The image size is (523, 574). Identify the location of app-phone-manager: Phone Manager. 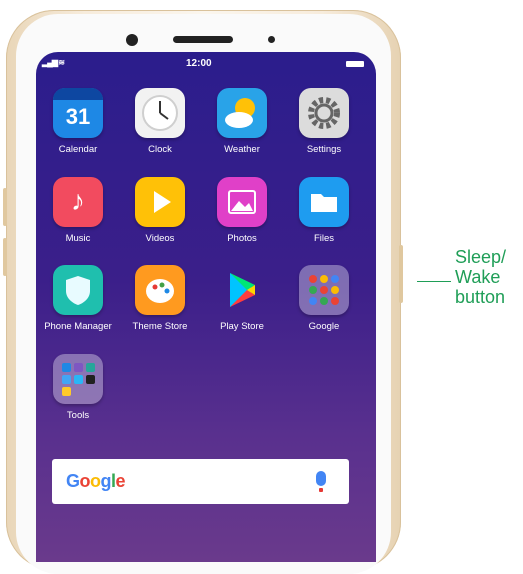
(78, 298).